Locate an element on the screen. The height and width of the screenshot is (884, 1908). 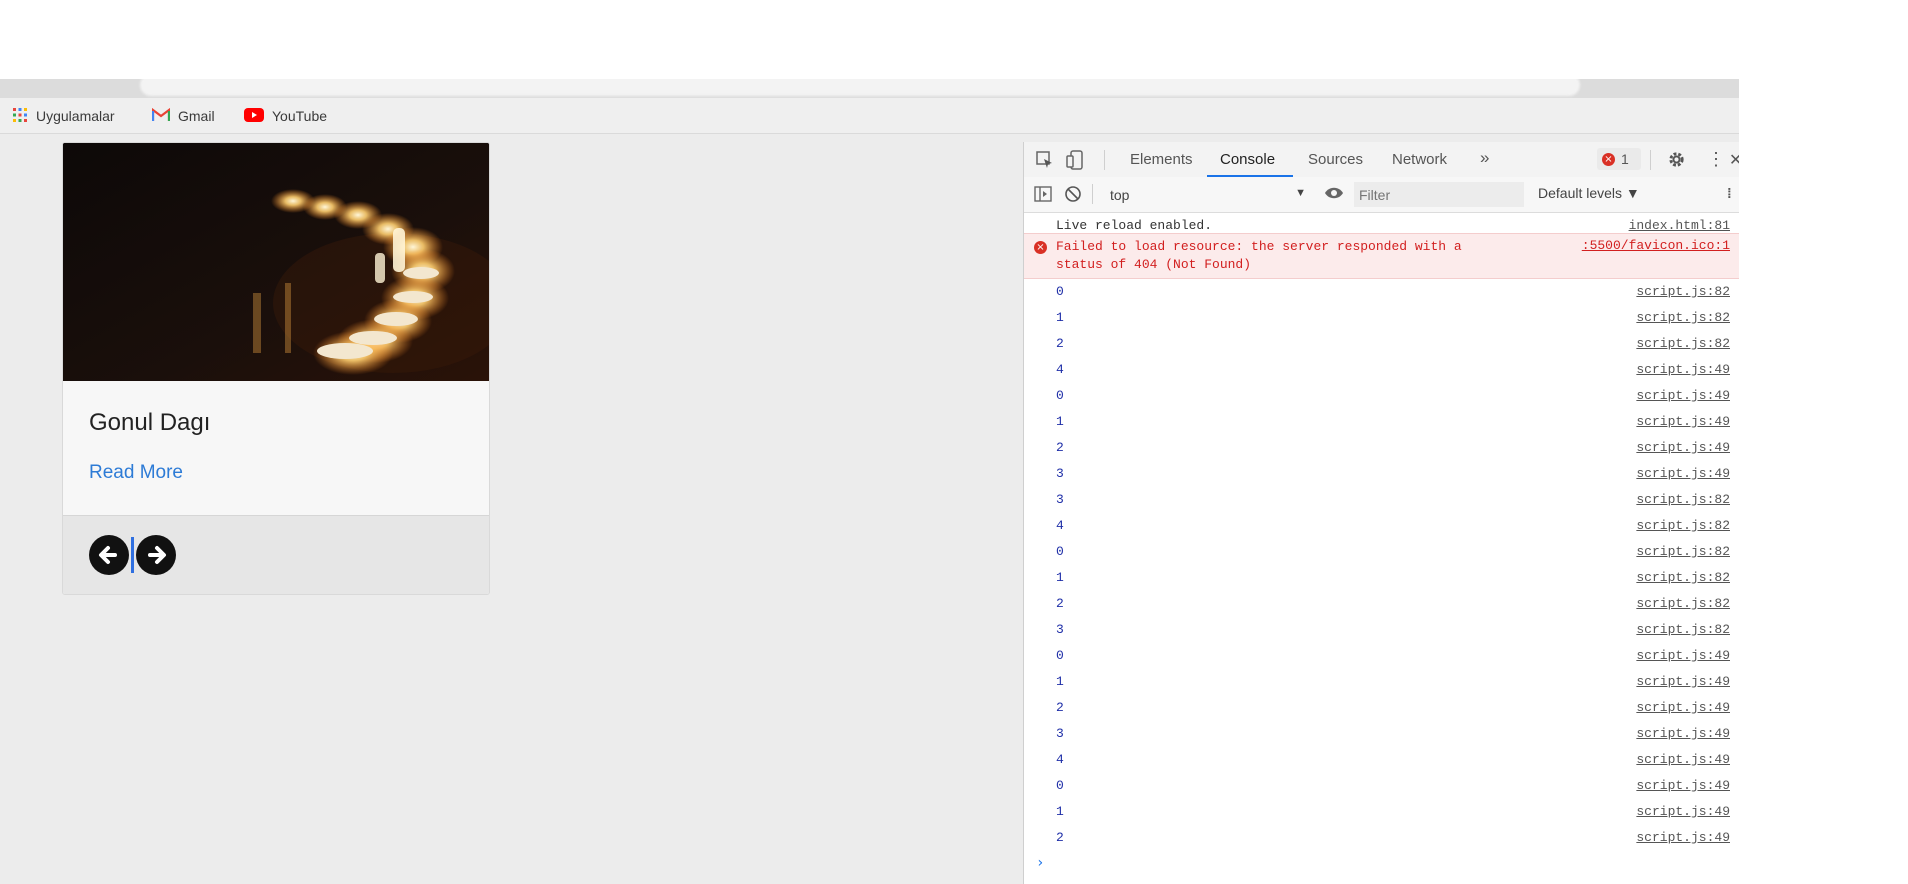
read-more-link: Read More is located at coordinates (136, 473).